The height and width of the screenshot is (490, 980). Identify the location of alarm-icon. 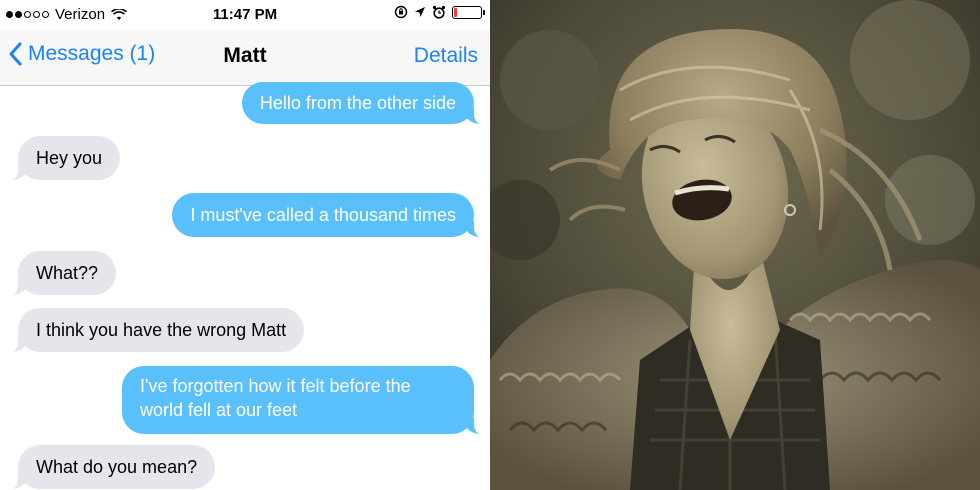
(439, 12).